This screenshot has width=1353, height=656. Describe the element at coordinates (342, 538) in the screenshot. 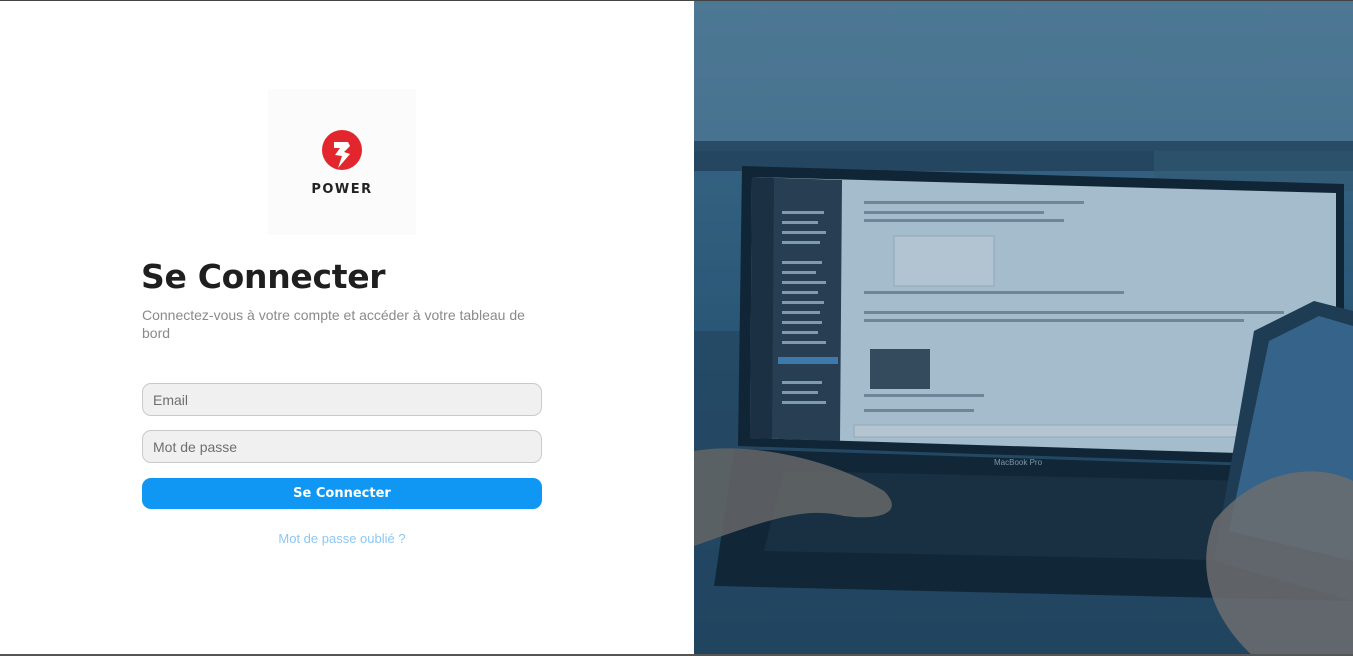

I see `forgot-password-link: Mot de passe oublié ?` at that location.